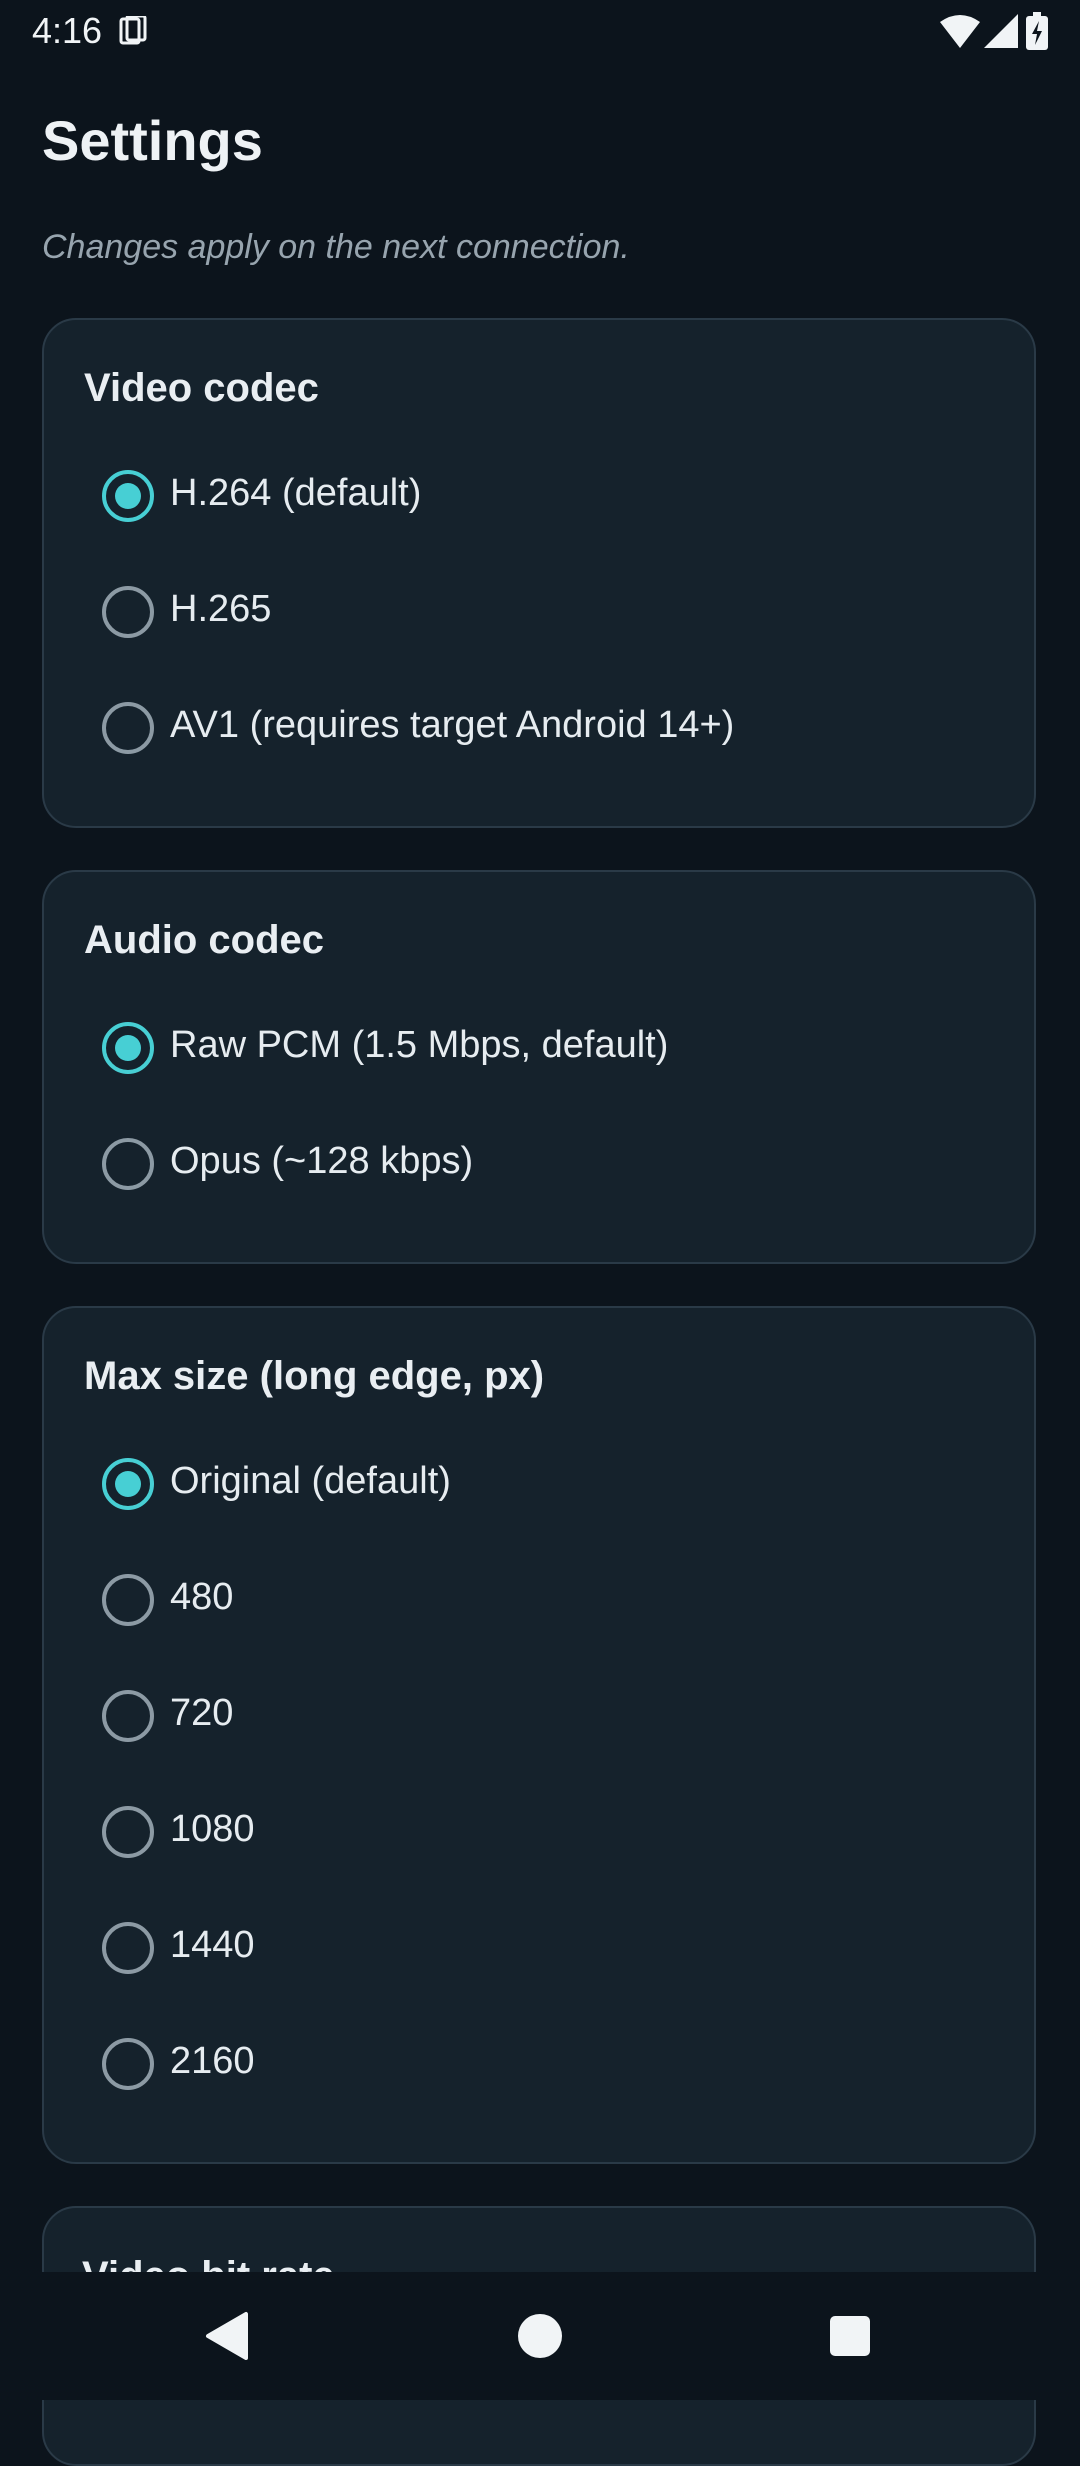 This screenshot has height=2466, width=1080. Describe the element at coordinates (202, 1597) in the screenshot. I see `radio-option-label: 480` at that location.